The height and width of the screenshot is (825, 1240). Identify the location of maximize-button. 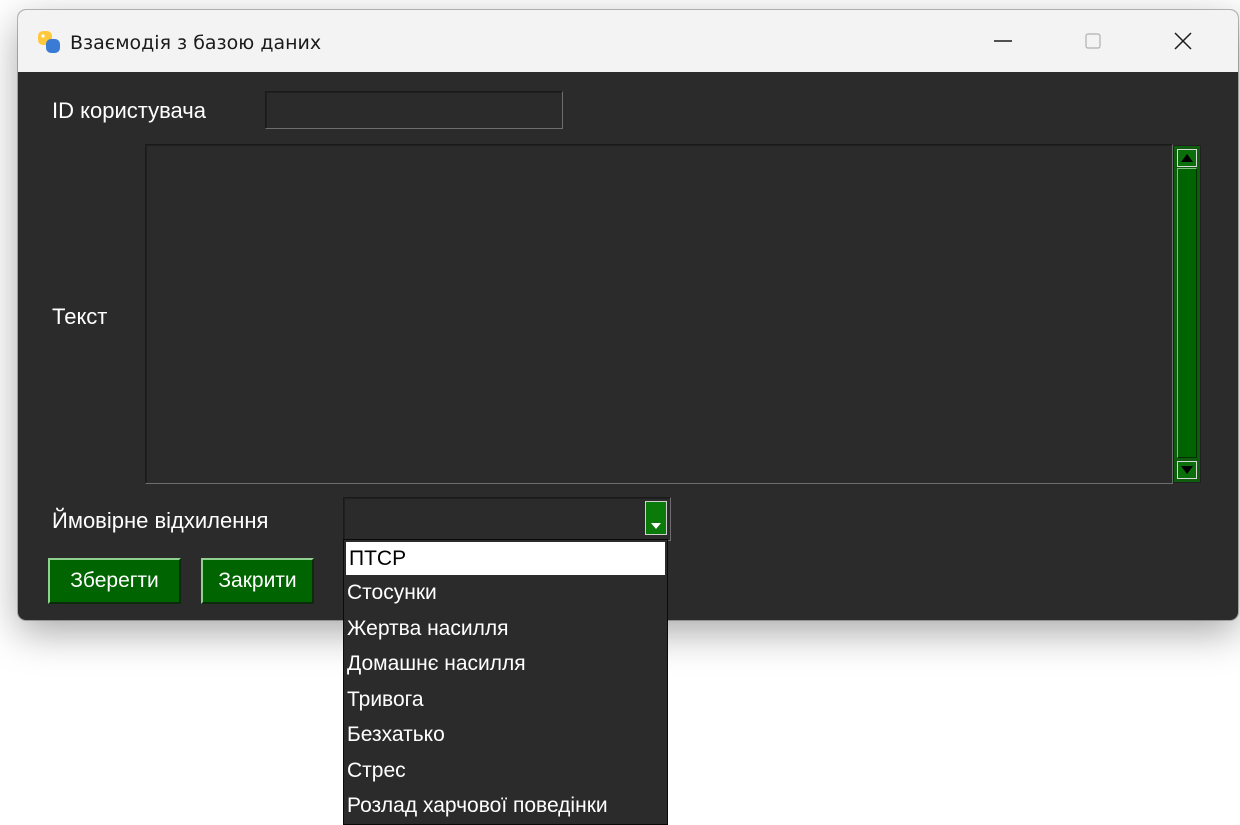
(1093, 41).